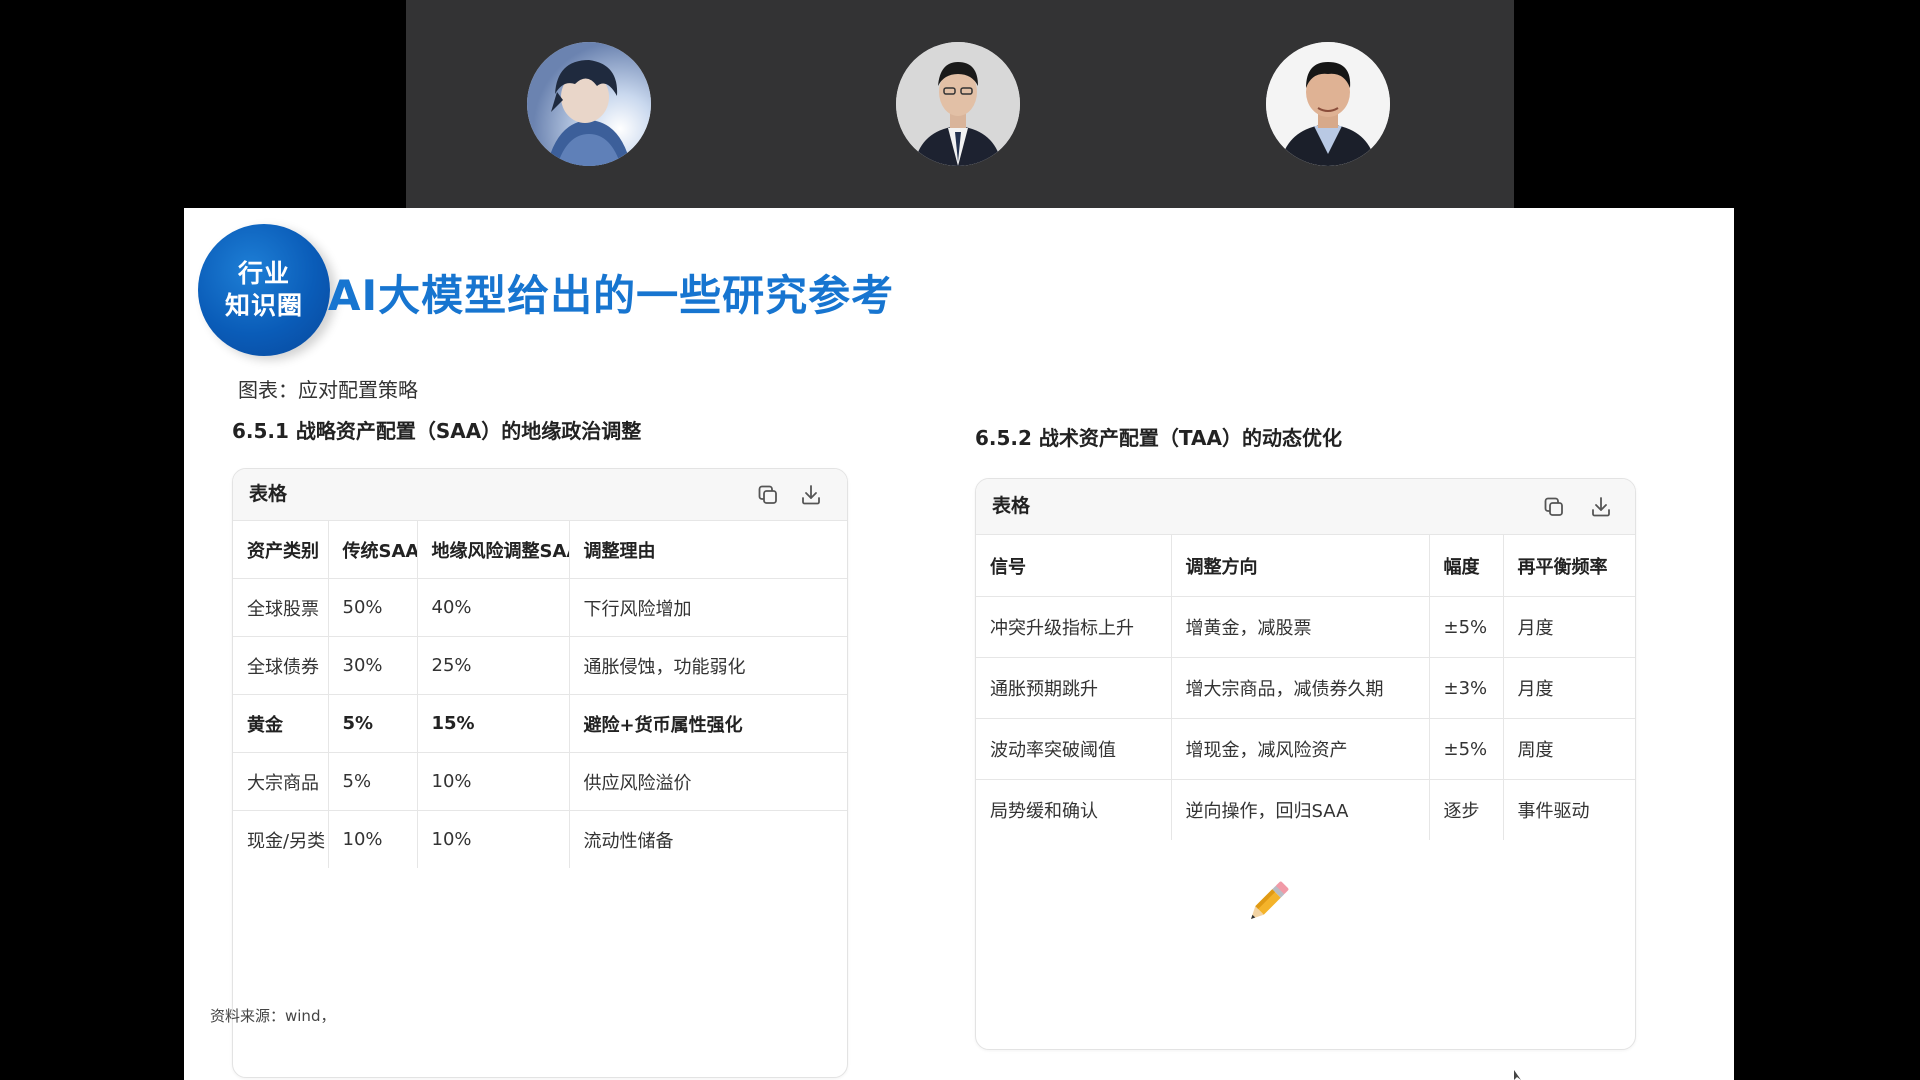 The image size is (1920, 1080). I want to click on table-row: 波动率突破阈值 增现金，减风险资产 ±5% 周度, so click(1305, 749).